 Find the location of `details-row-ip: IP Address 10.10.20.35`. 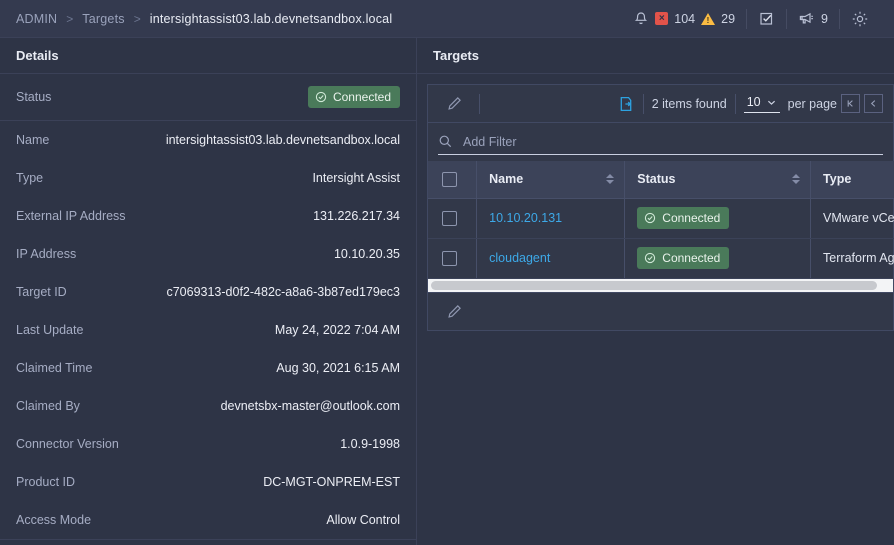

details-row-ip: IP Address 10.10.20.35 is located at coordinates (208, 254).